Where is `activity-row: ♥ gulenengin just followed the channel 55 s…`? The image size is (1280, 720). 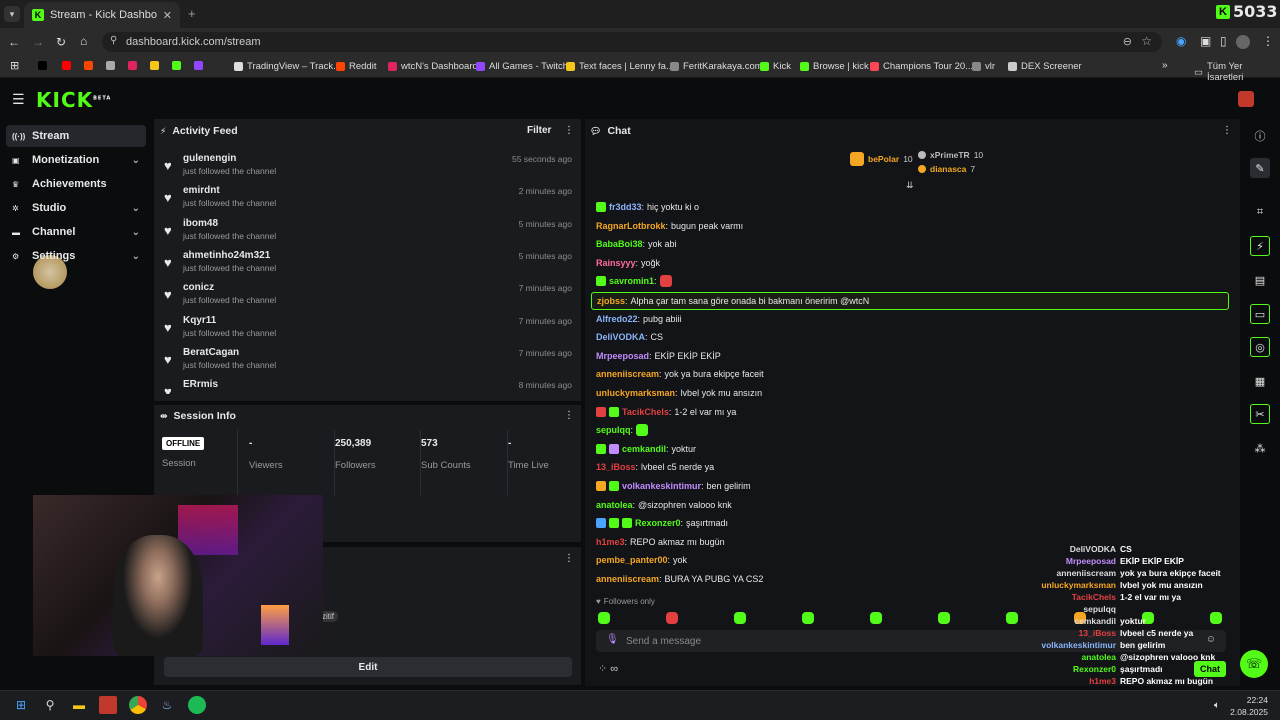 activity-row: ♥ gulenengin just followed the channel 55 s… is located at coordinates (369, 167).